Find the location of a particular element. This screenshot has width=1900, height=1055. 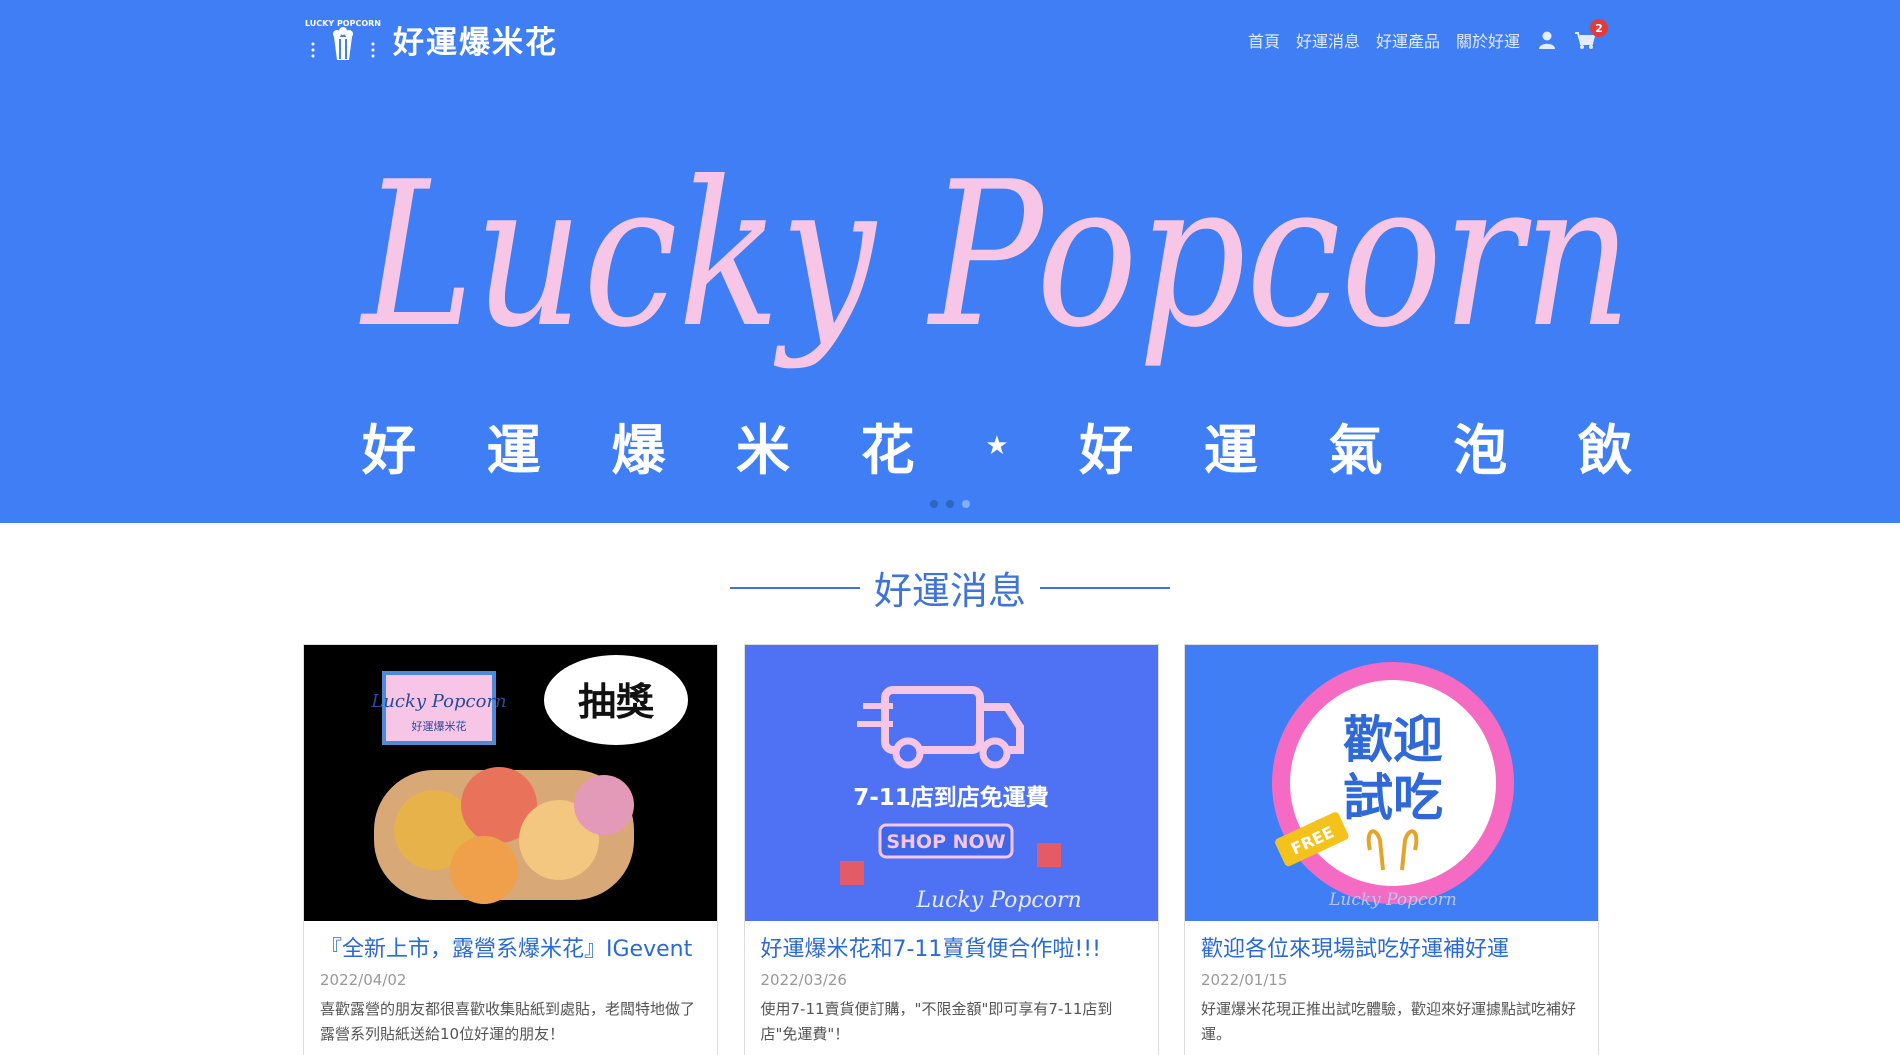

delivery-truck-icon: 7-11店到店免運費 SHOP NOW Lucky Popcorn is located at coordinates (960, 799).